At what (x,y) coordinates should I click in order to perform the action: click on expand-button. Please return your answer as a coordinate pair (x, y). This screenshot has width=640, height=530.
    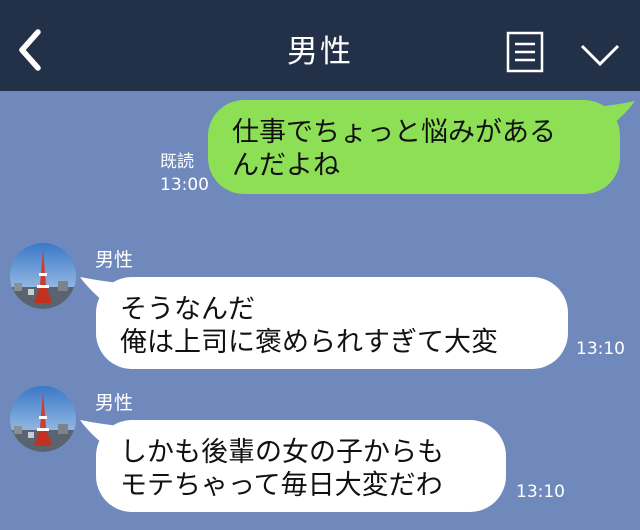
    Looking at the image, I should click on (600, 54).